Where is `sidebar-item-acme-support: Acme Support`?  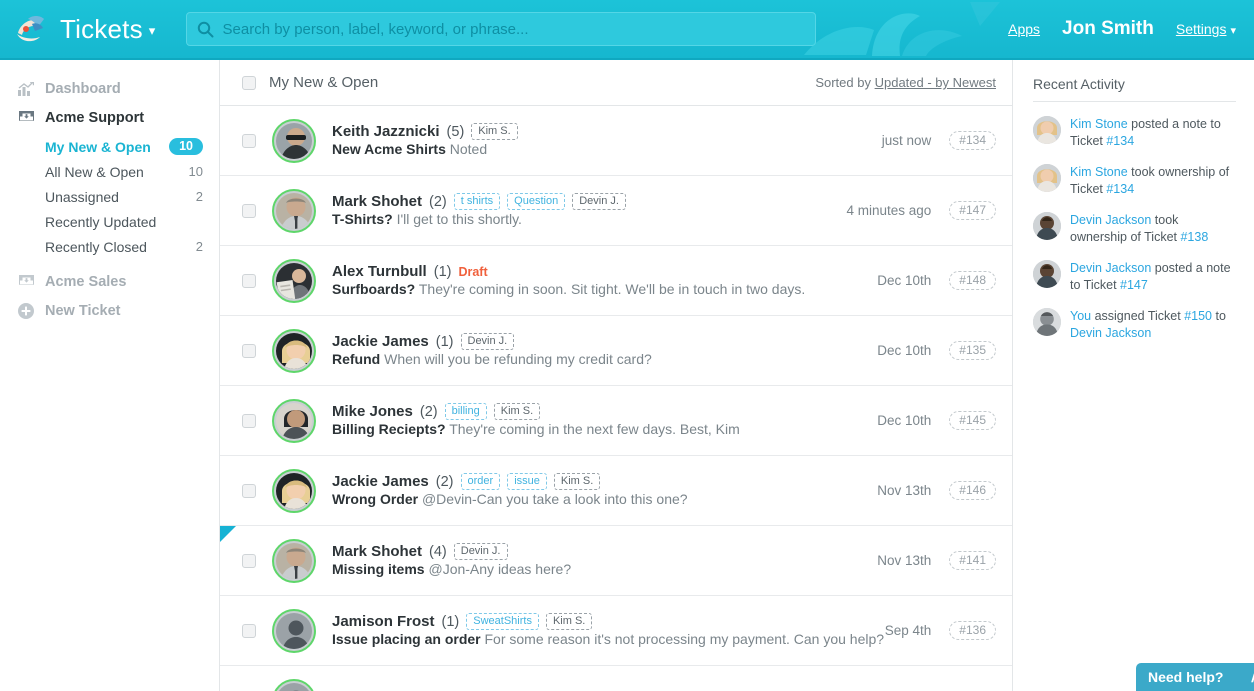
sidebar-item-acme-support: Acme Support is located at coordinates (109, 117).